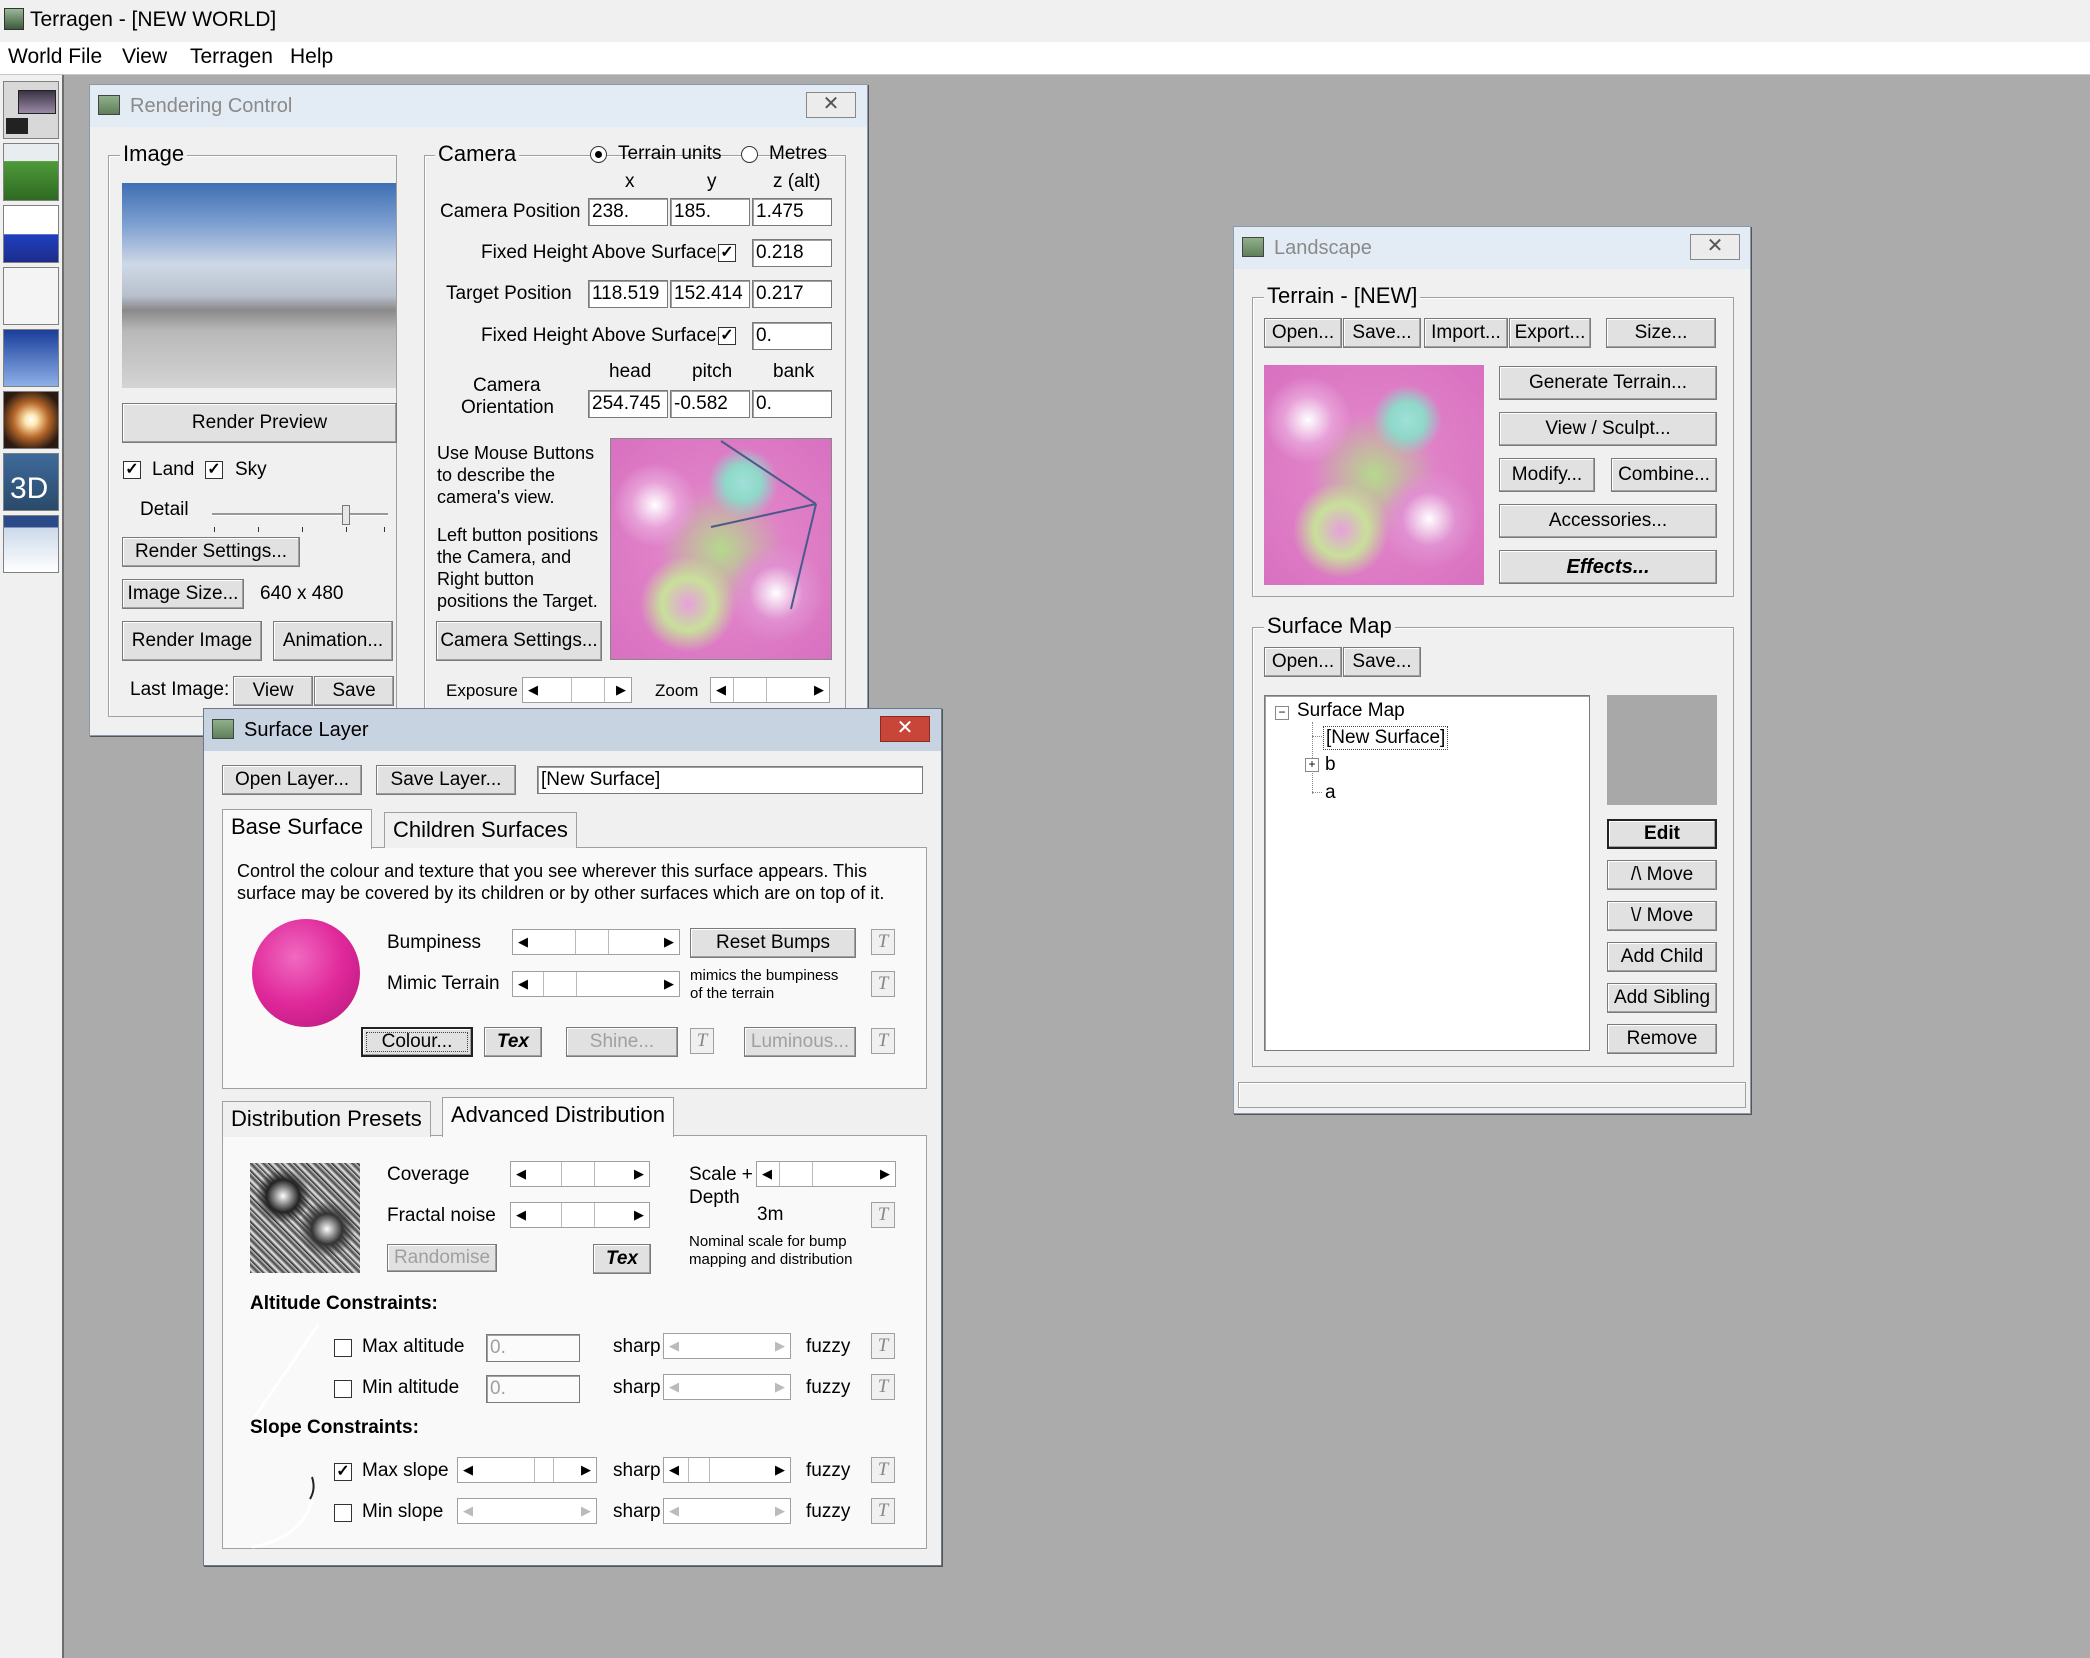  I want to click on fixed-height-1-field: 0.218, so click(792, 253).